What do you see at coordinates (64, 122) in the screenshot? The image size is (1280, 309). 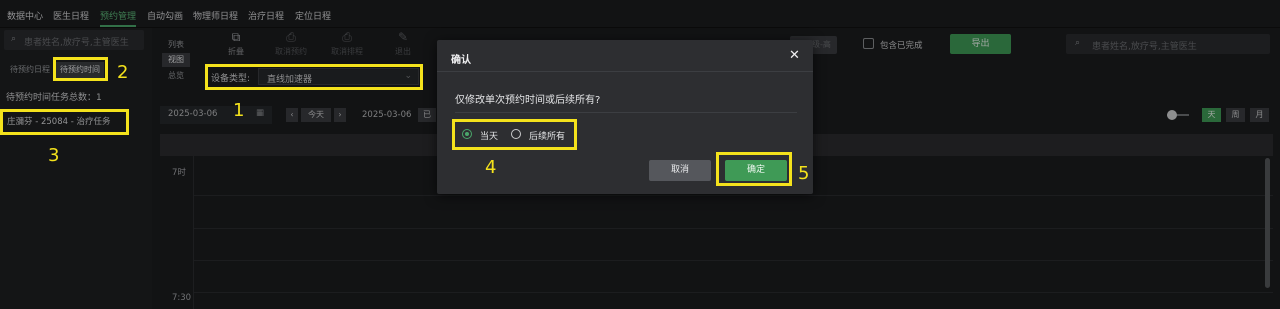 I see `highlight-box-task` at bounding box center [64, 122].